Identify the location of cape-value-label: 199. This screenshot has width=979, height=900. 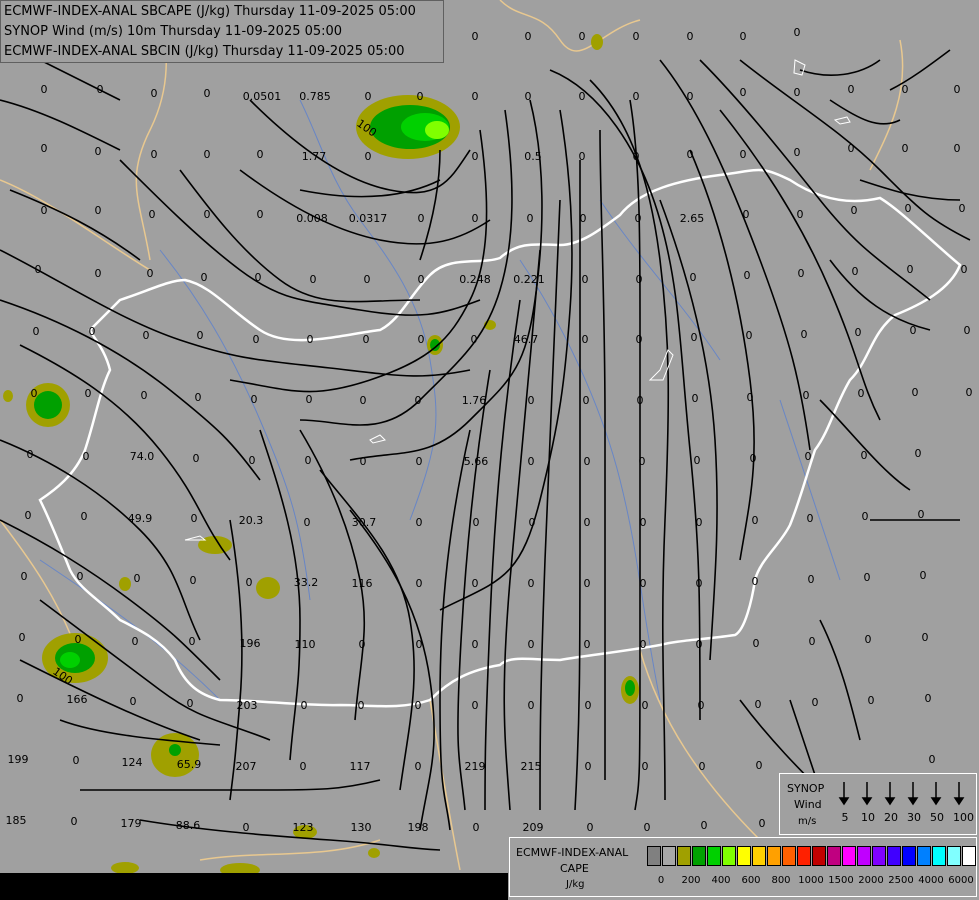
(18, 759).